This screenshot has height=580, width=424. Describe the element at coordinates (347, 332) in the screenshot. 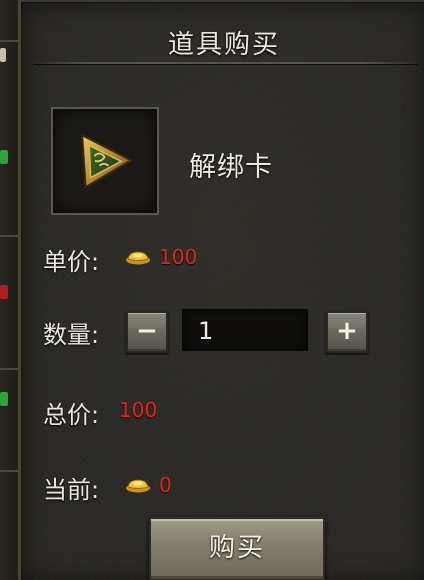

I see `increment-quantity-button: +` at that location.